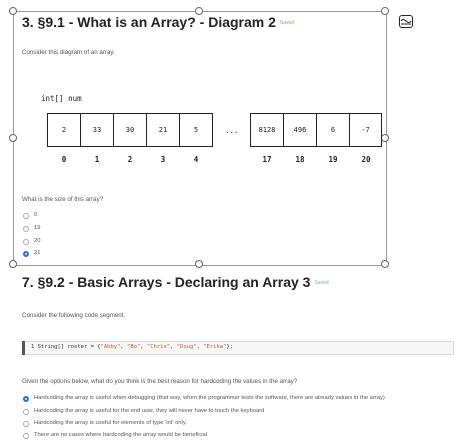  What do you see at coordinates (163, 130) in the screenshot?
I see `array-cell: 21` at bounding box center [163, 130].